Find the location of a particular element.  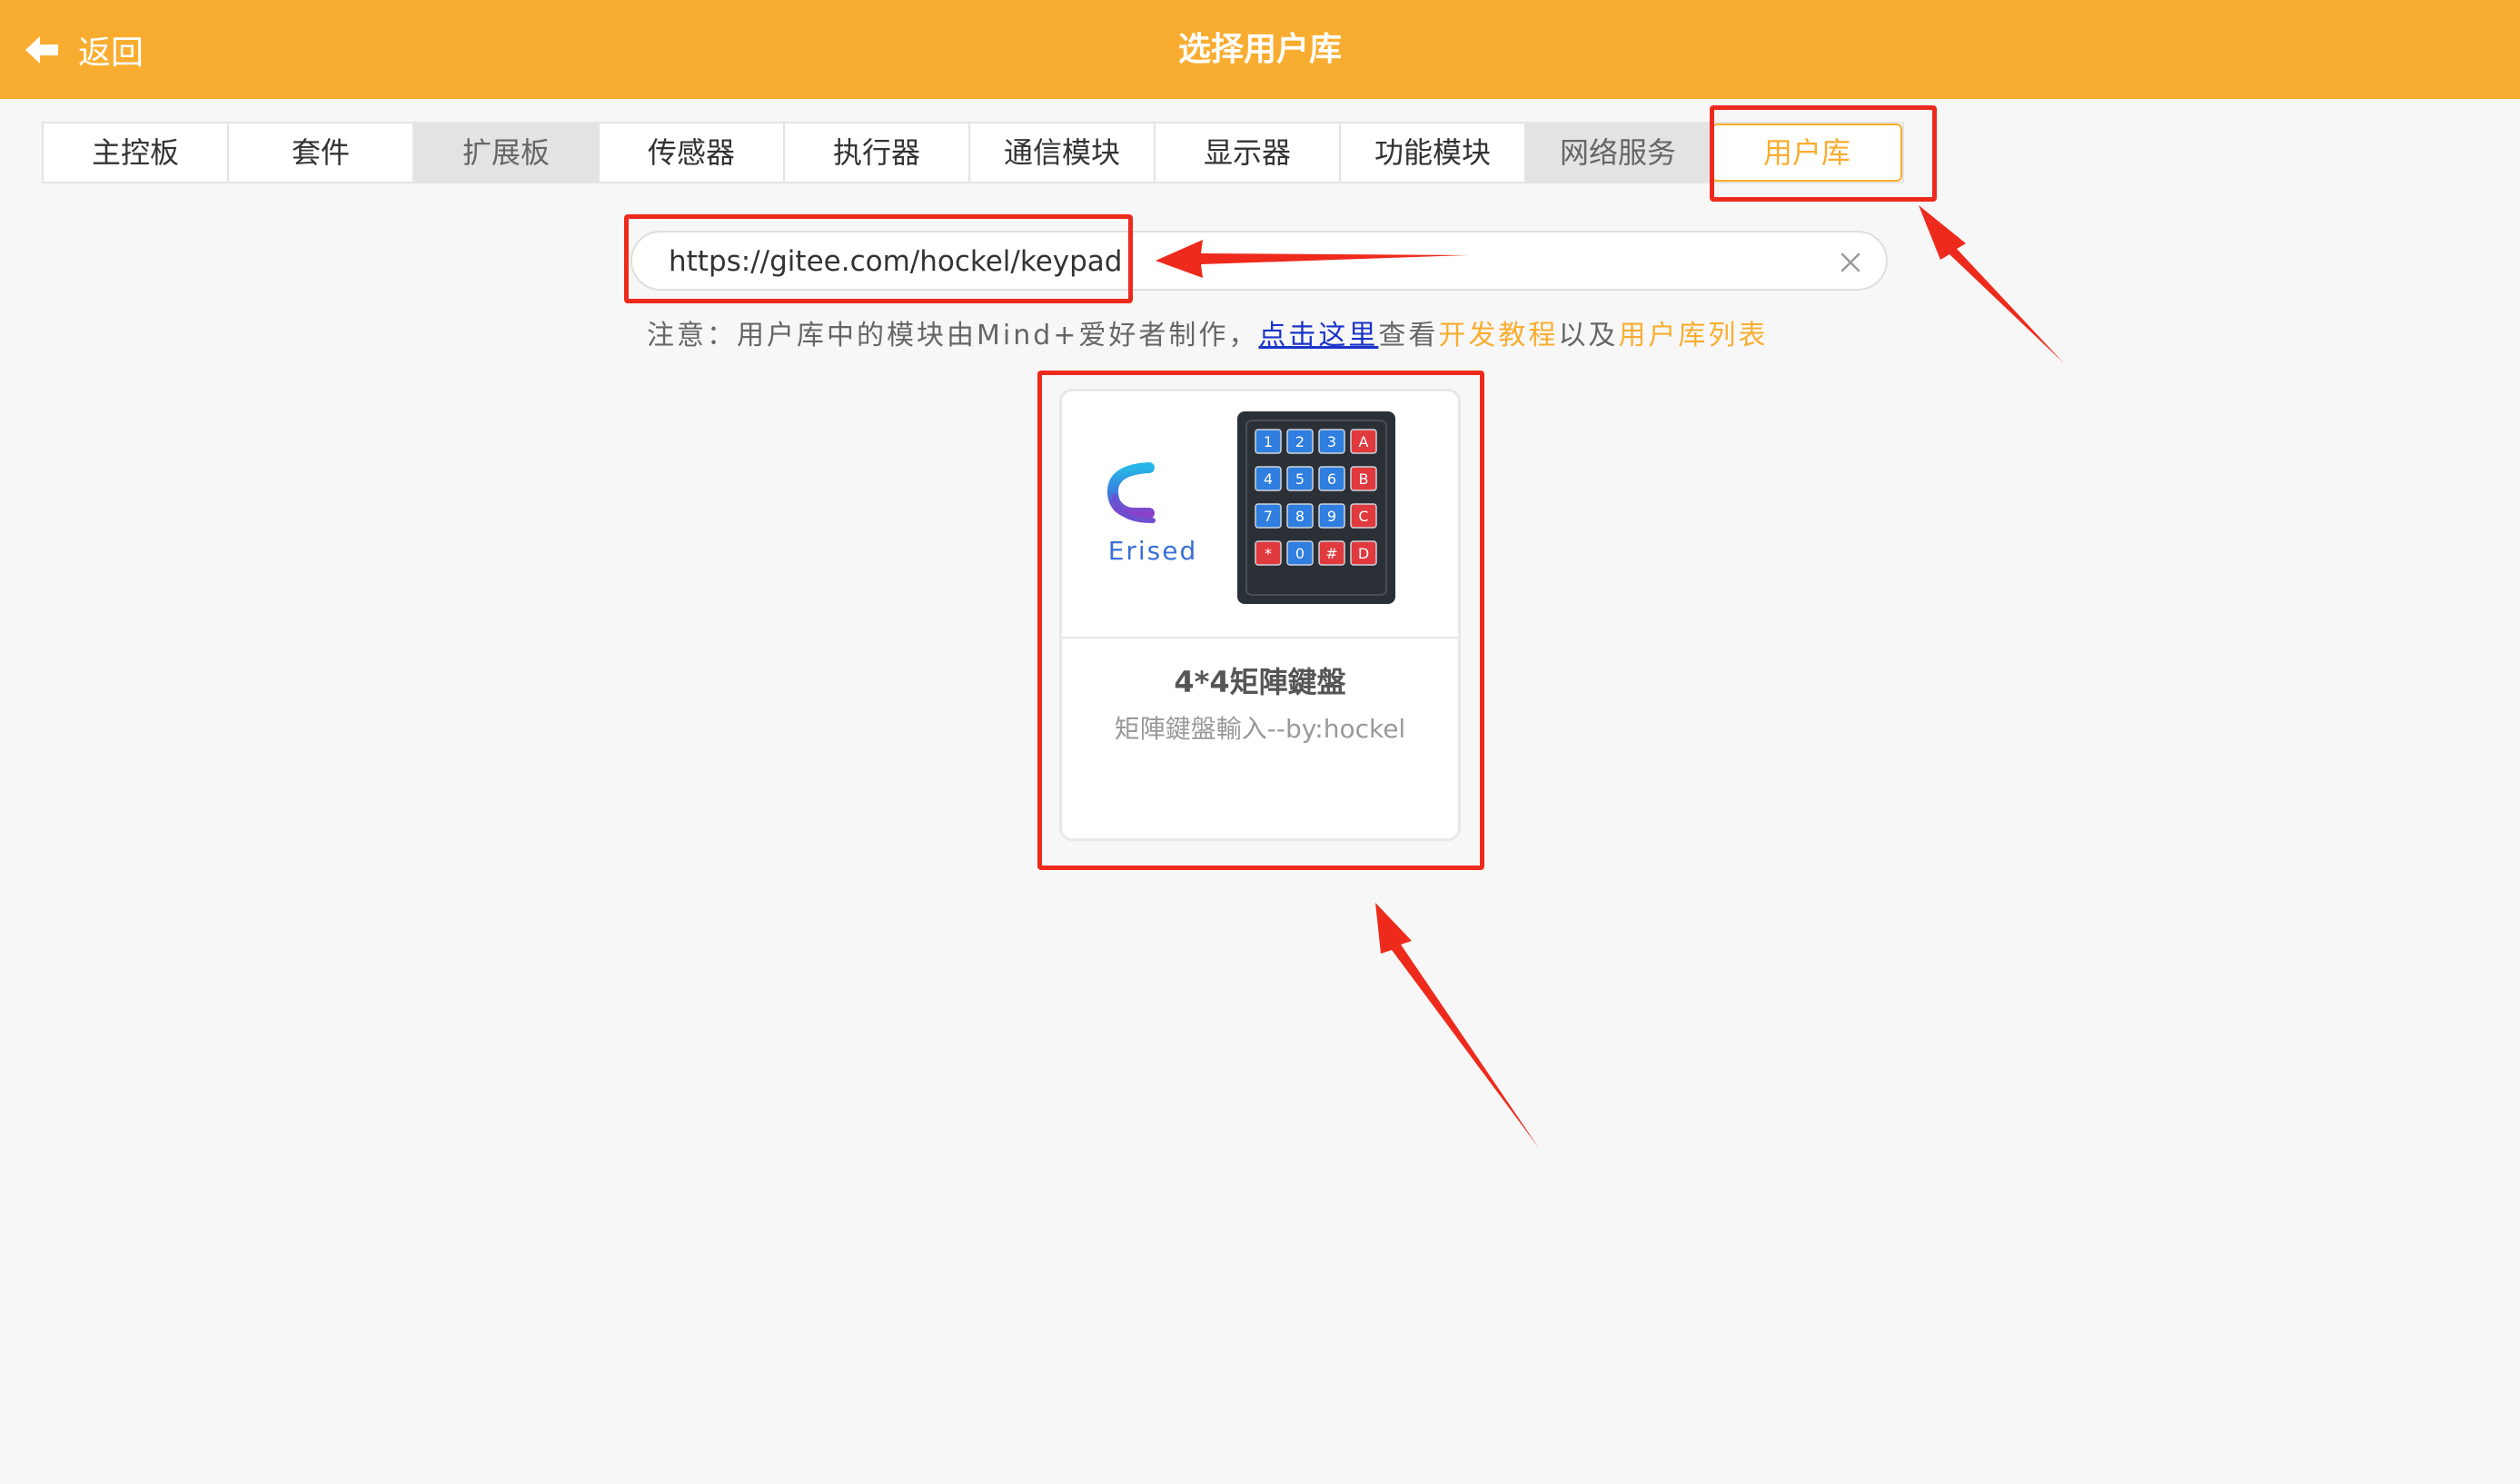

close-icon is located at coordinates (1850, 262).